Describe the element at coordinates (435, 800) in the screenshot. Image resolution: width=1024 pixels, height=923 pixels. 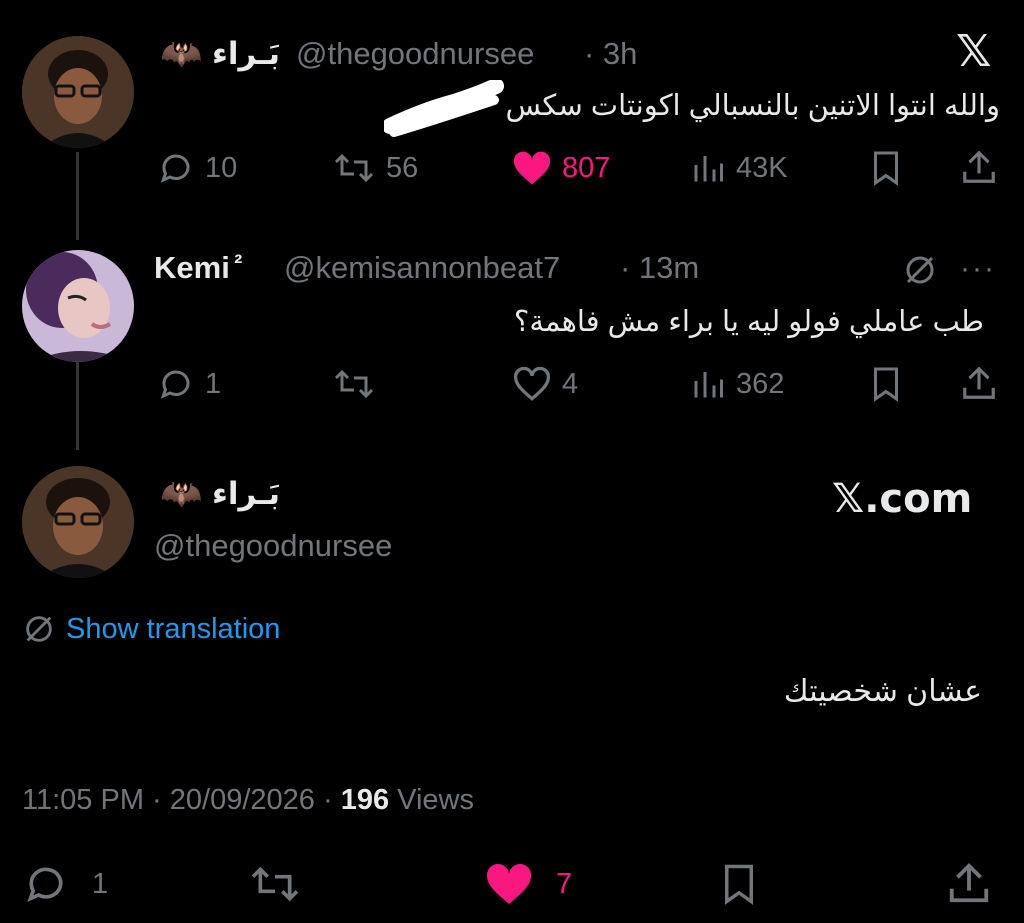
I see `views-label: Views` at that location.